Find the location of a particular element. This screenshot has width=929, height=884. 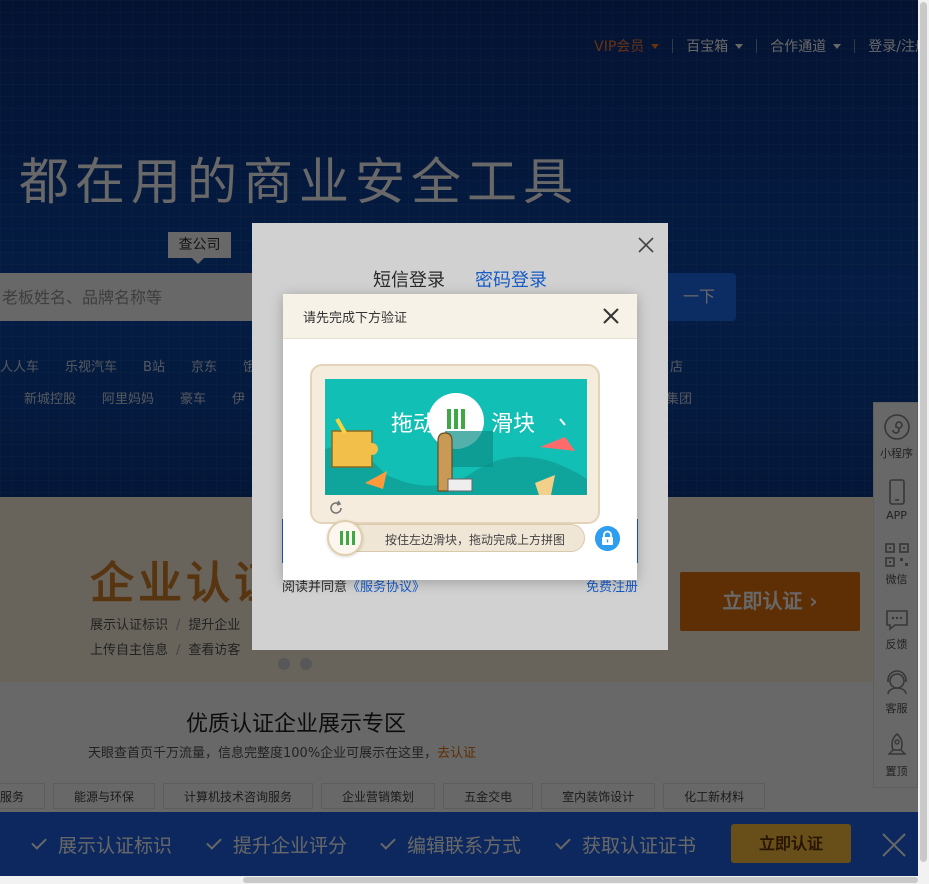

puzzle-text: 滑块 is located at coordinates (513, 424).